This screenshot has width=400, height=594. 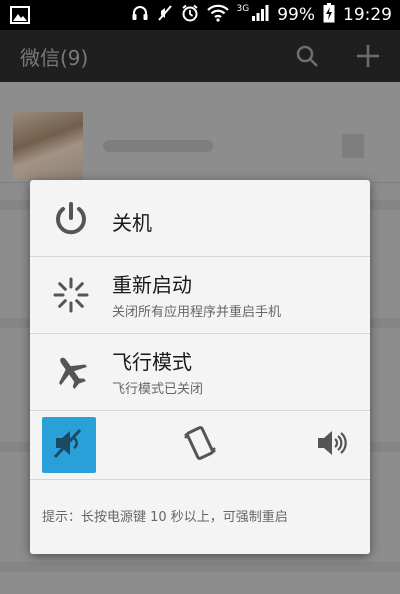 I want to click on battery-percent: 99%, so click(x=296, y=15).